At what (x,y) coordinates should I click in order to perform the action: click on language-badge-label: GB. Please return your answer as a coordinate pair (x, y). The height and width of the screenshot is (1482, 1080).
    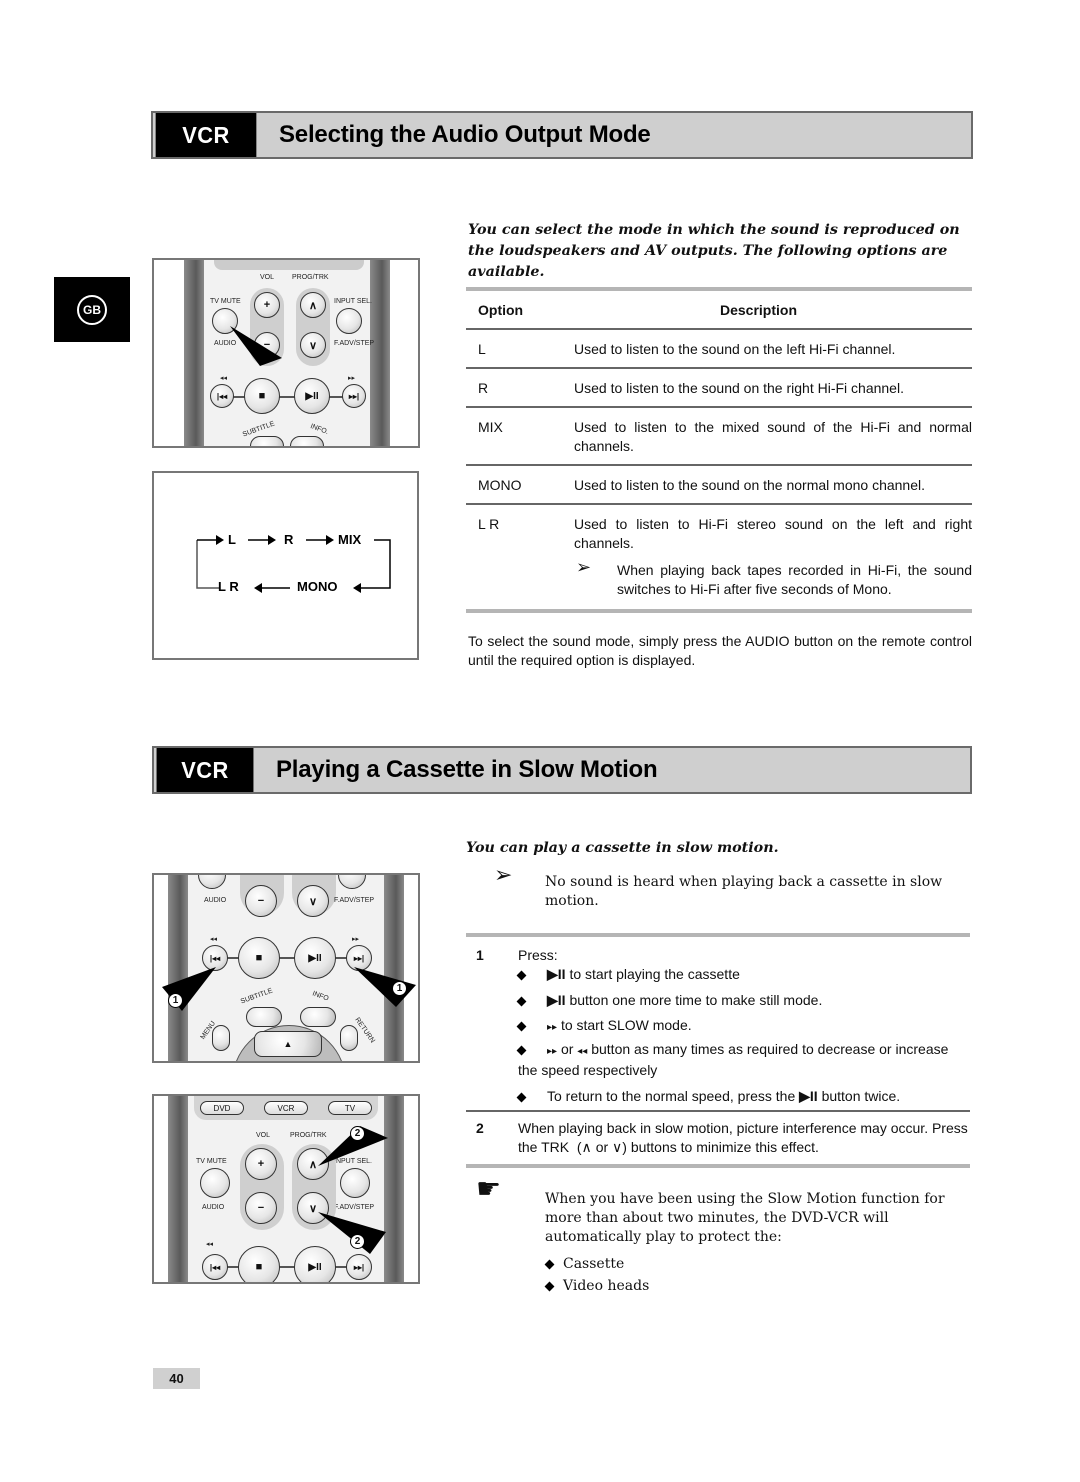
    Looking at the image, I should click on (92, 309).